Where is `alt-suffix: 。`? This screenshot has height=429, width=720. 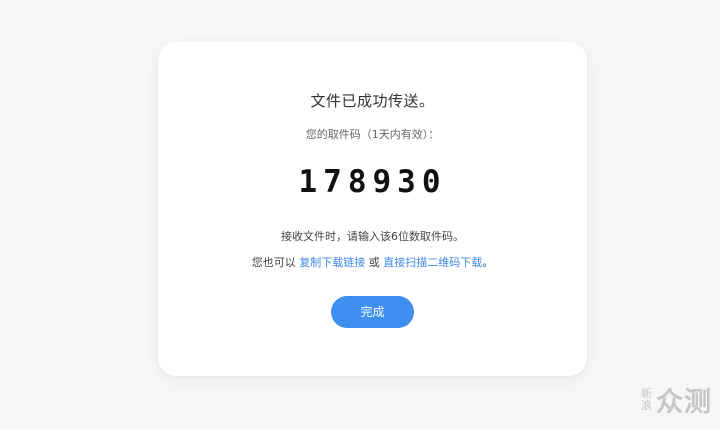 alt-suffix: 。 is located at coordinates (488, 262).